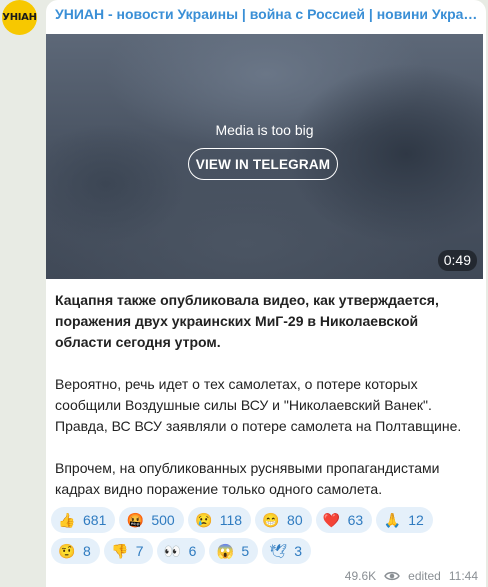 The height and width of the screenshot is (587, 488). I want to click on heart-icon: ❤️, so click(331, 519).